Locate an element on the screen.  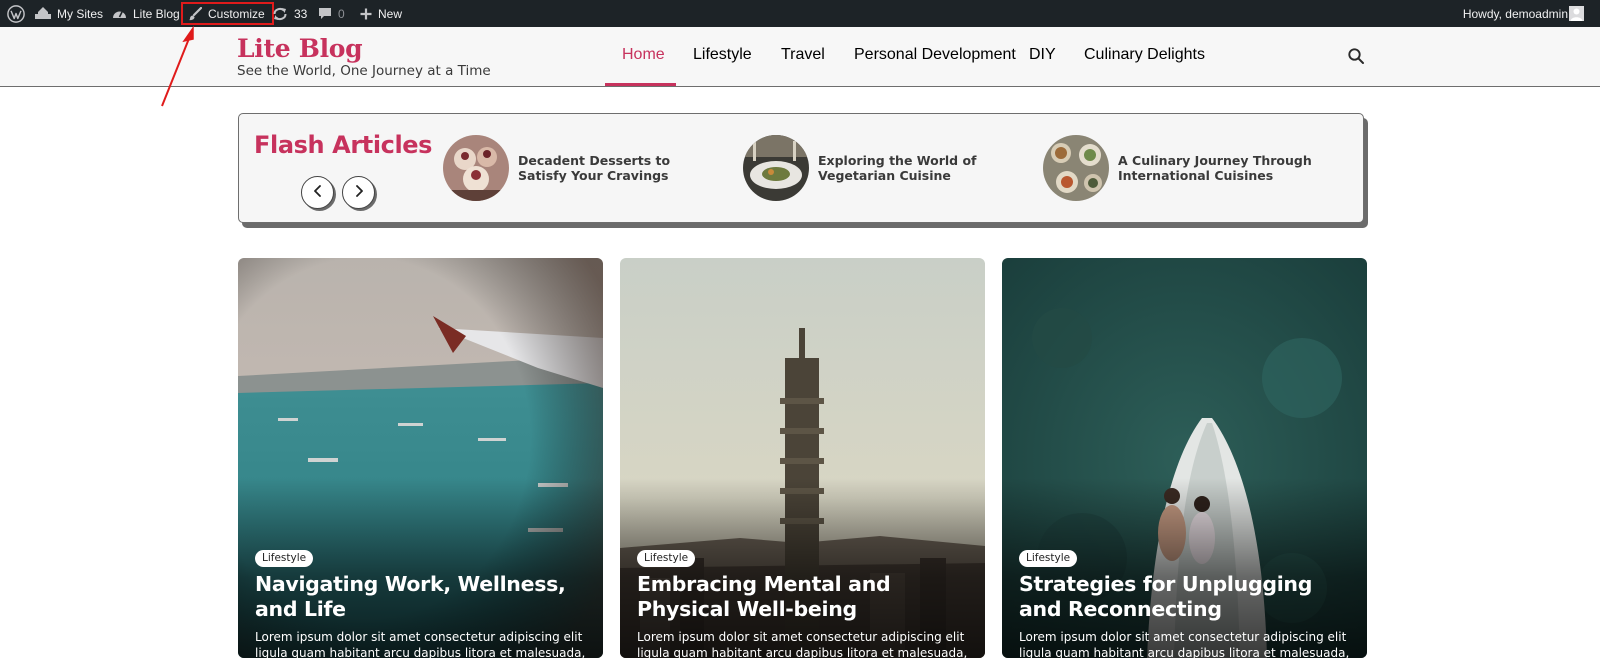
my-sites-icon is located at coordinates (43, 13).